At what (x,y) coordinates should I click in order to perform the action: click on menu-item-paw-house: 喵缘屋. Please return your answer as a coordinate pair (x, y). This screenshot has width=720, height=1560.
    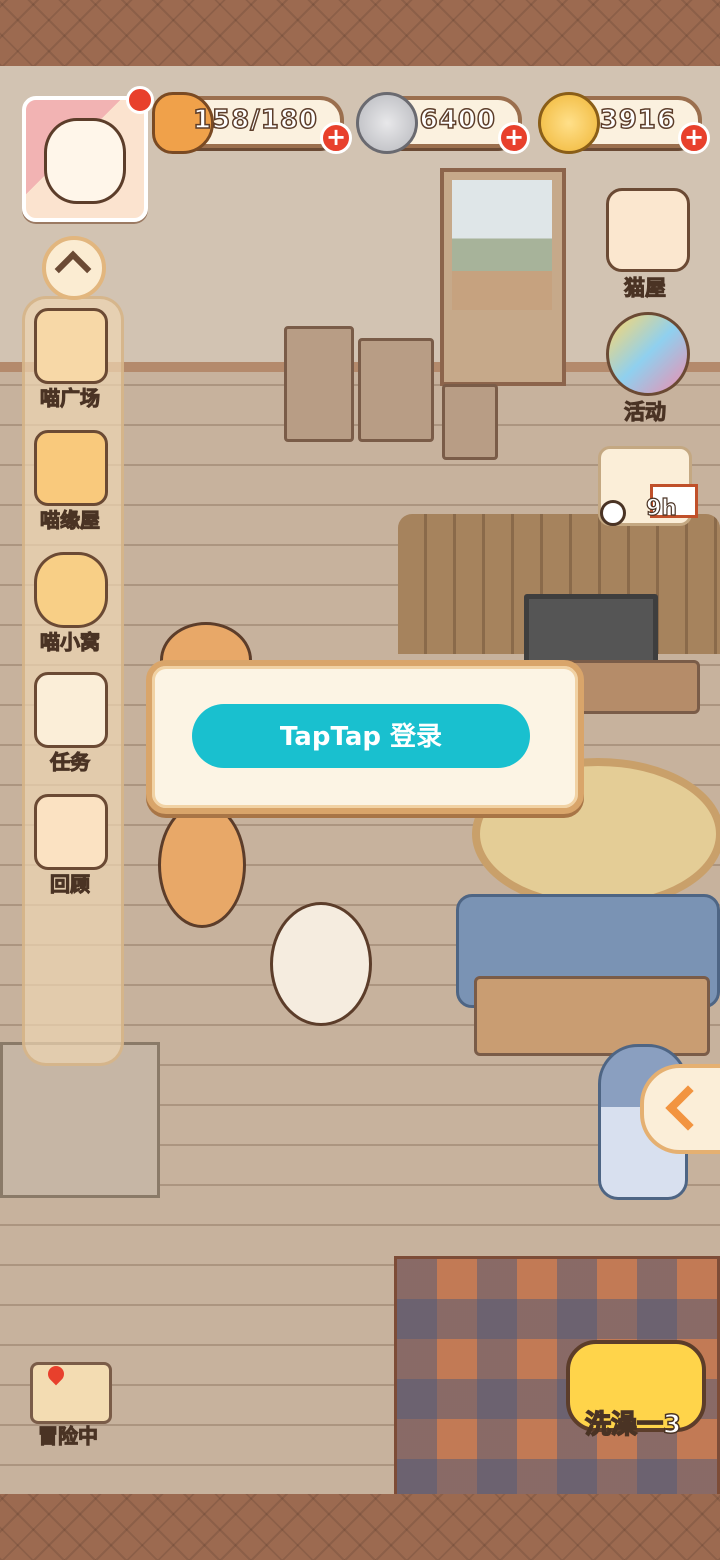
    Looking at the image, I should click on (70, 485).